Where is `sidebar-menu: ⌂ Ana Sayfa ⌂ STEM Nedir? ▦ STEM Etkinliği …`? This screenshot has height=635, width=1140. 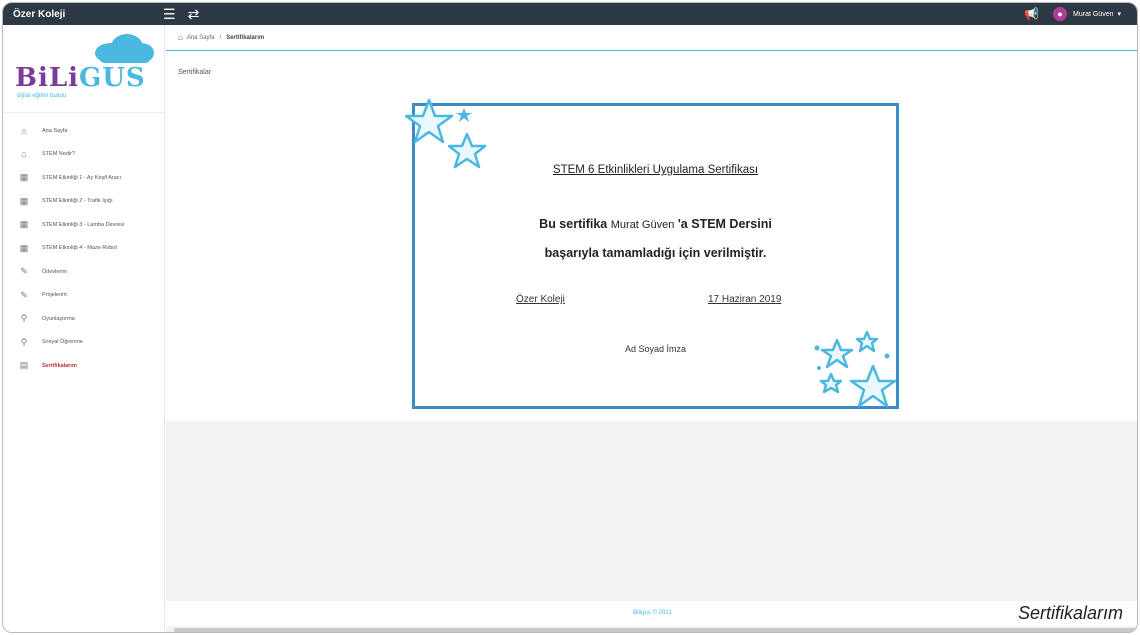 sidebar-menu: ⌂ Ana Sayfa ⌂ STEM Nedir? ▦ STEM Etkinliği … is located at coordinates (83, 245).